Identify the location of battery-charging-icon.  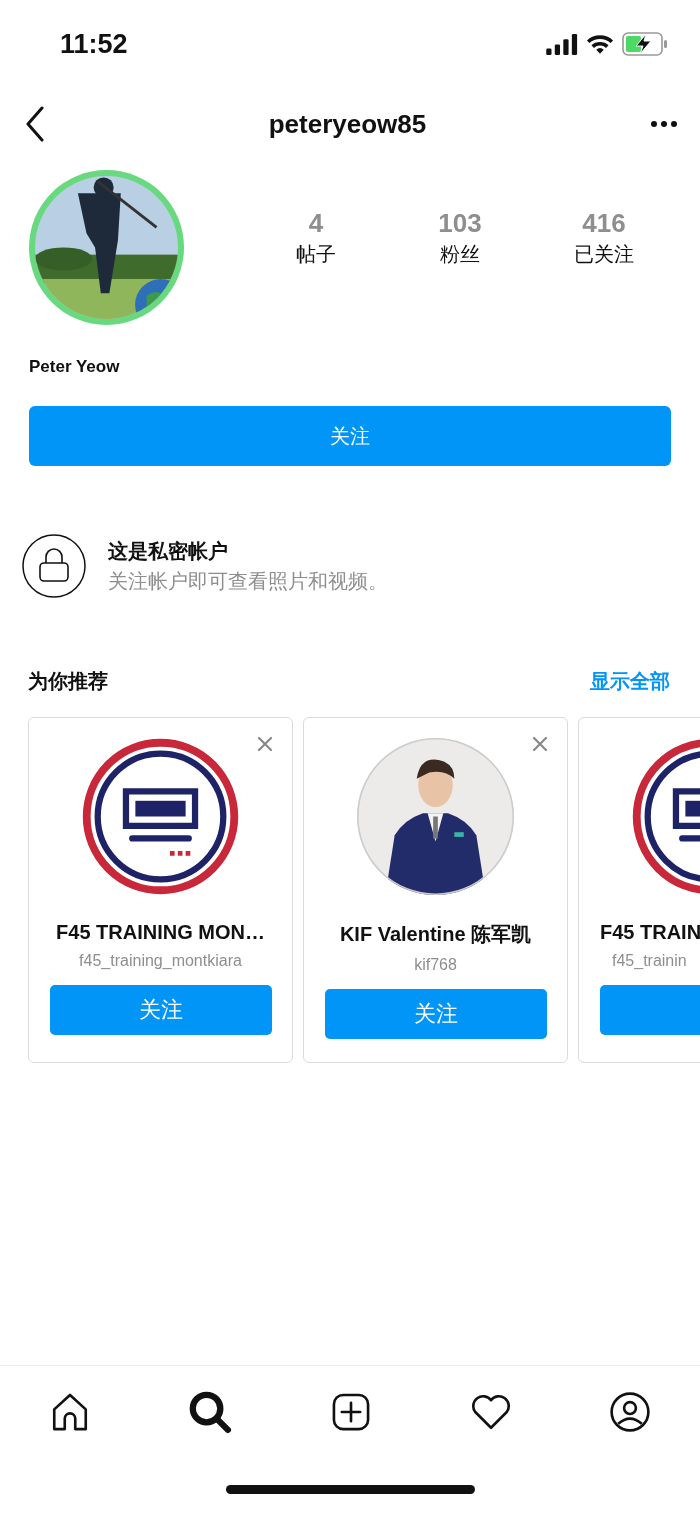
(645, 44).